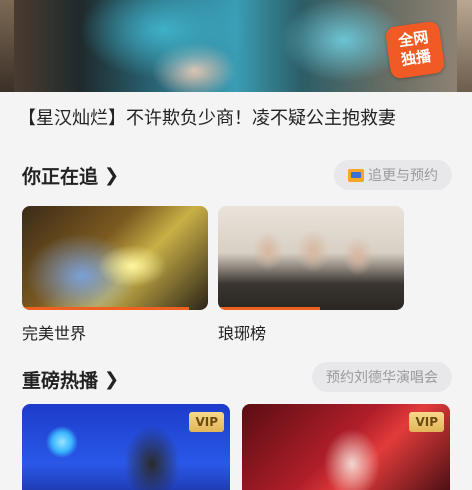  I want to click on hero-prev-peek, so click(7, 46).